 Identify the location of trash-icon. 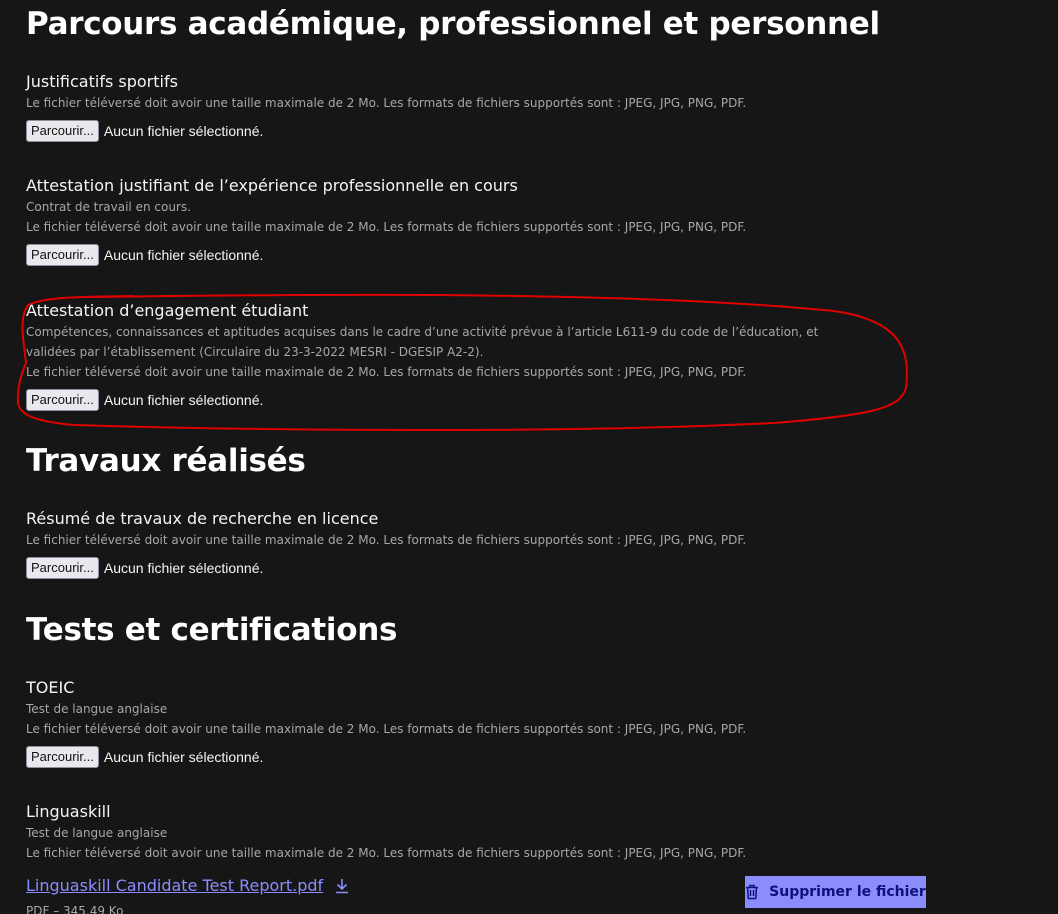
(752, 892).